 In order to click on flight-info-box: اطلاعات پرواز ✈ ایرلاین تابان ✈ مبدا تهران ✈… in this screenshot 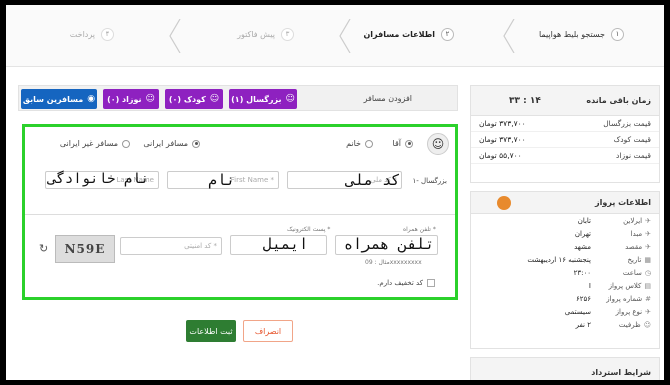, I will do `click(565, 270)`.